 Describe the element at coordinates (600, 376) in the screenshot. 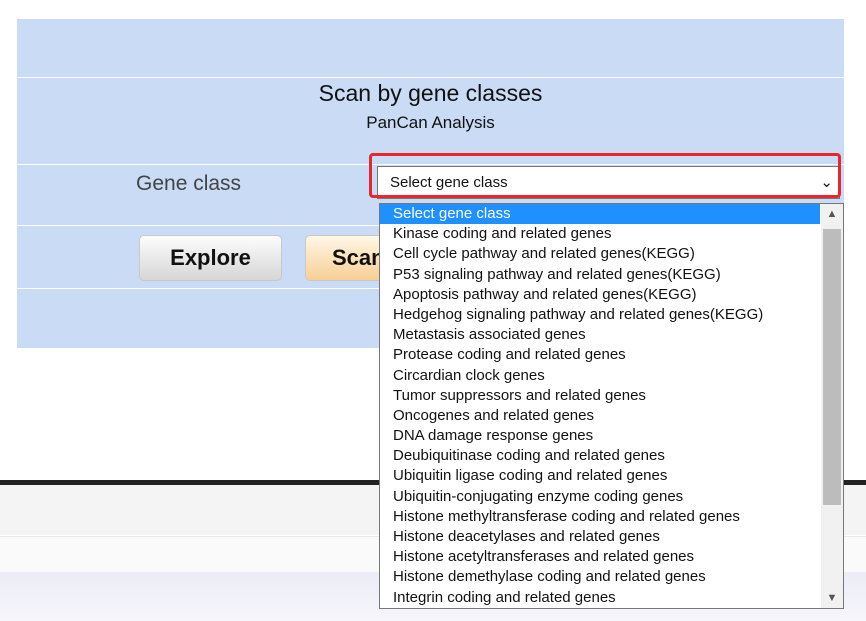

I see `dropdown-option: Circardian clock genes` at that location.